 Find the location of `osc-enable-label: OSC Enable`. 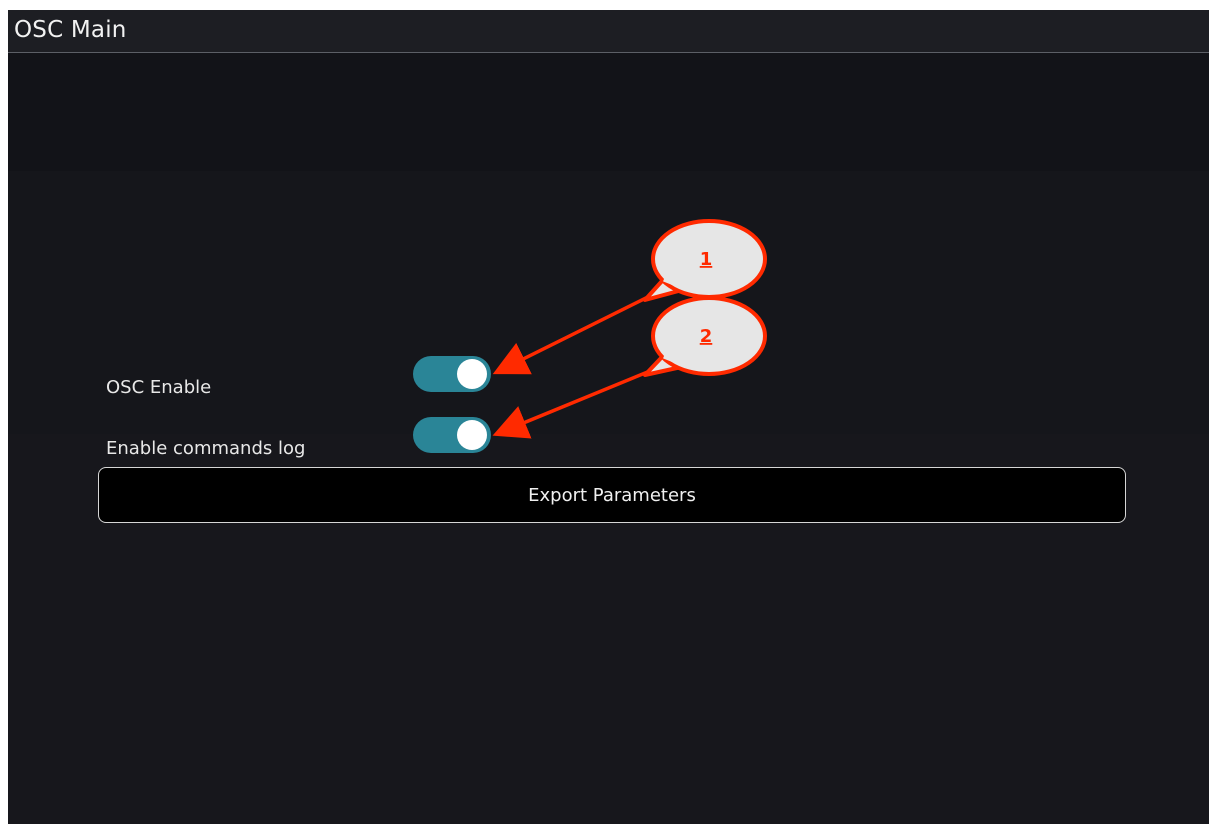

osc-enable-label: OSC Enable is located at coordinates (159, 387).